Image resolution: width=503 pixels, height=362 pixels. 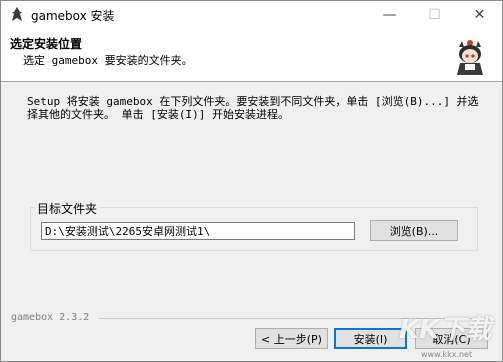 What do you see at coordinates (370, 338) in the screenshot?
I see `install-button: 安装(I)` at bounding box center [370, 338].